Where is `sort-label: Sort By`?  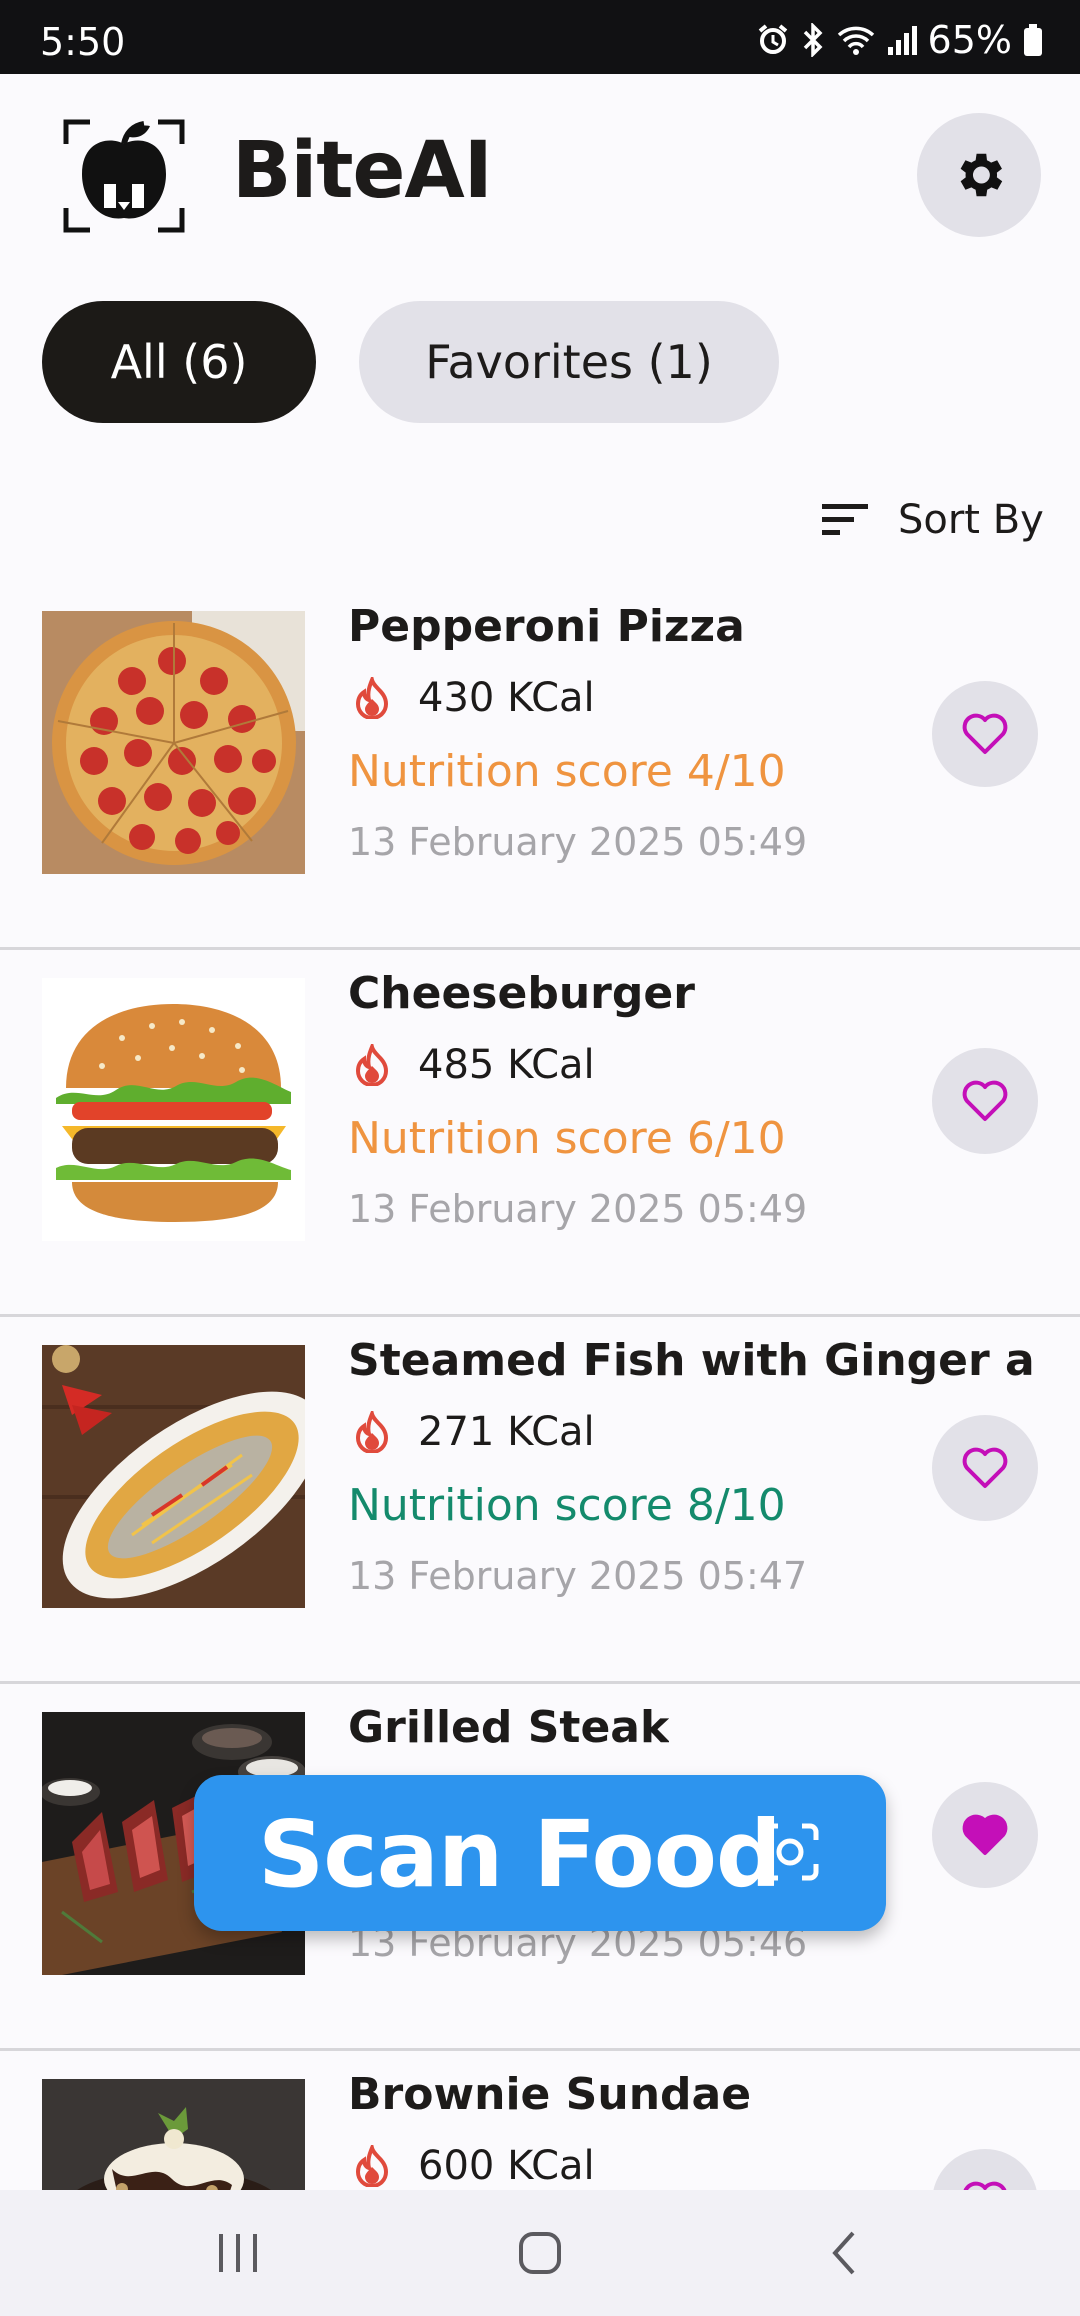 sort-label: Sort By is located at coordinates (971, 520).